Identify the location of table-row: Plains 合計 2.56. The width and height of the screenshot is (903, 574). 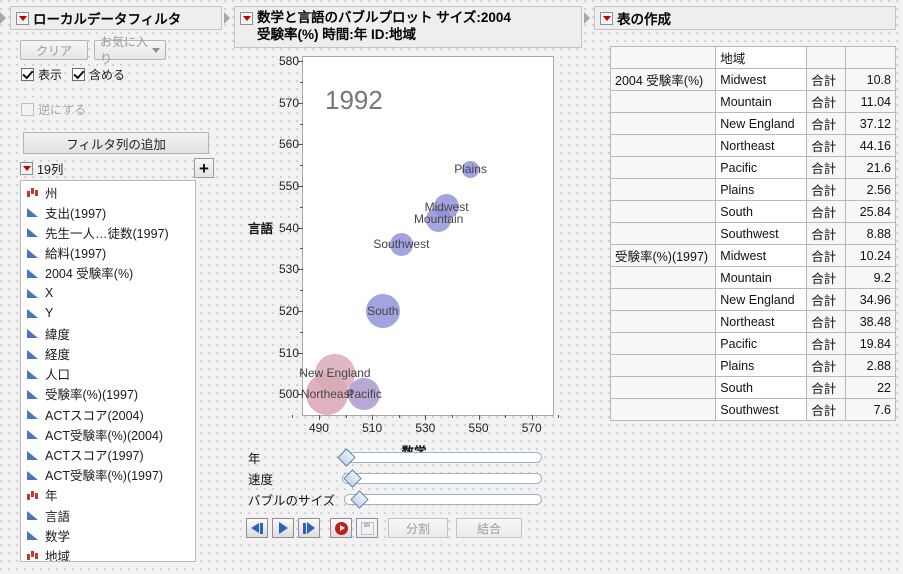
(752, 189).